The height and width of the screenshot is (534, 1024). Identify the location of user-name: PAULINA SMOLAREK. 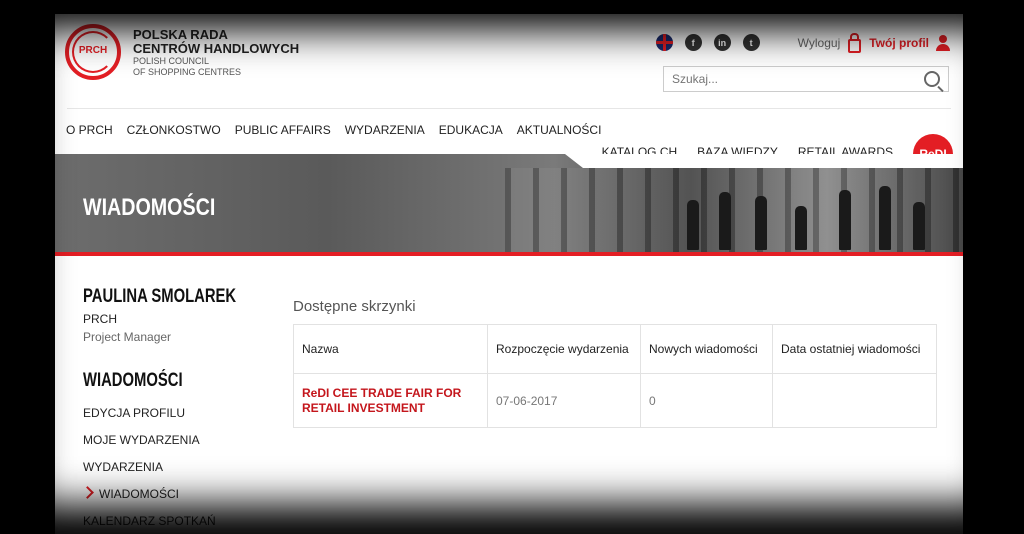
(160, 296).